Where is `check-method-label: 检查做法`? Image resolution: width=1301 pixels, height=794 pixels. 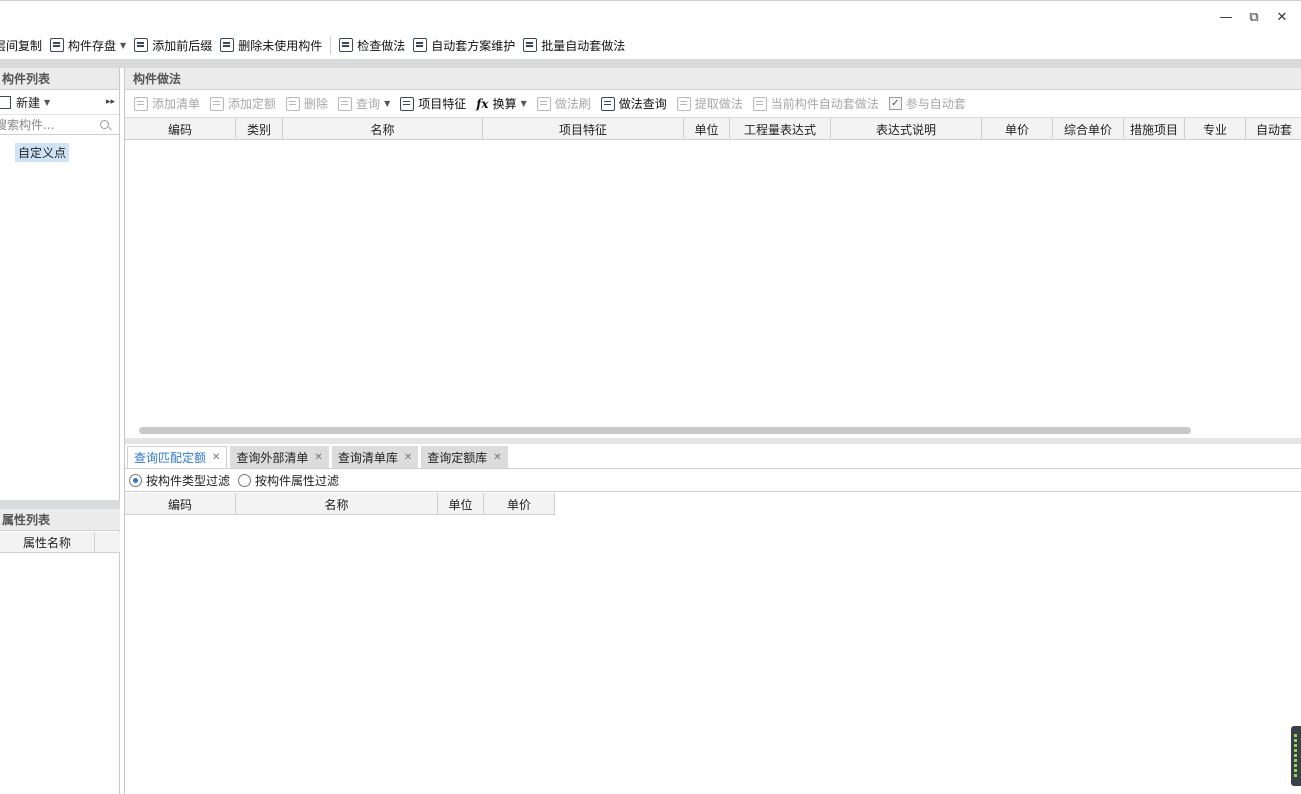
check-method-label: 检查做法 is located at coordinates (381, 45).